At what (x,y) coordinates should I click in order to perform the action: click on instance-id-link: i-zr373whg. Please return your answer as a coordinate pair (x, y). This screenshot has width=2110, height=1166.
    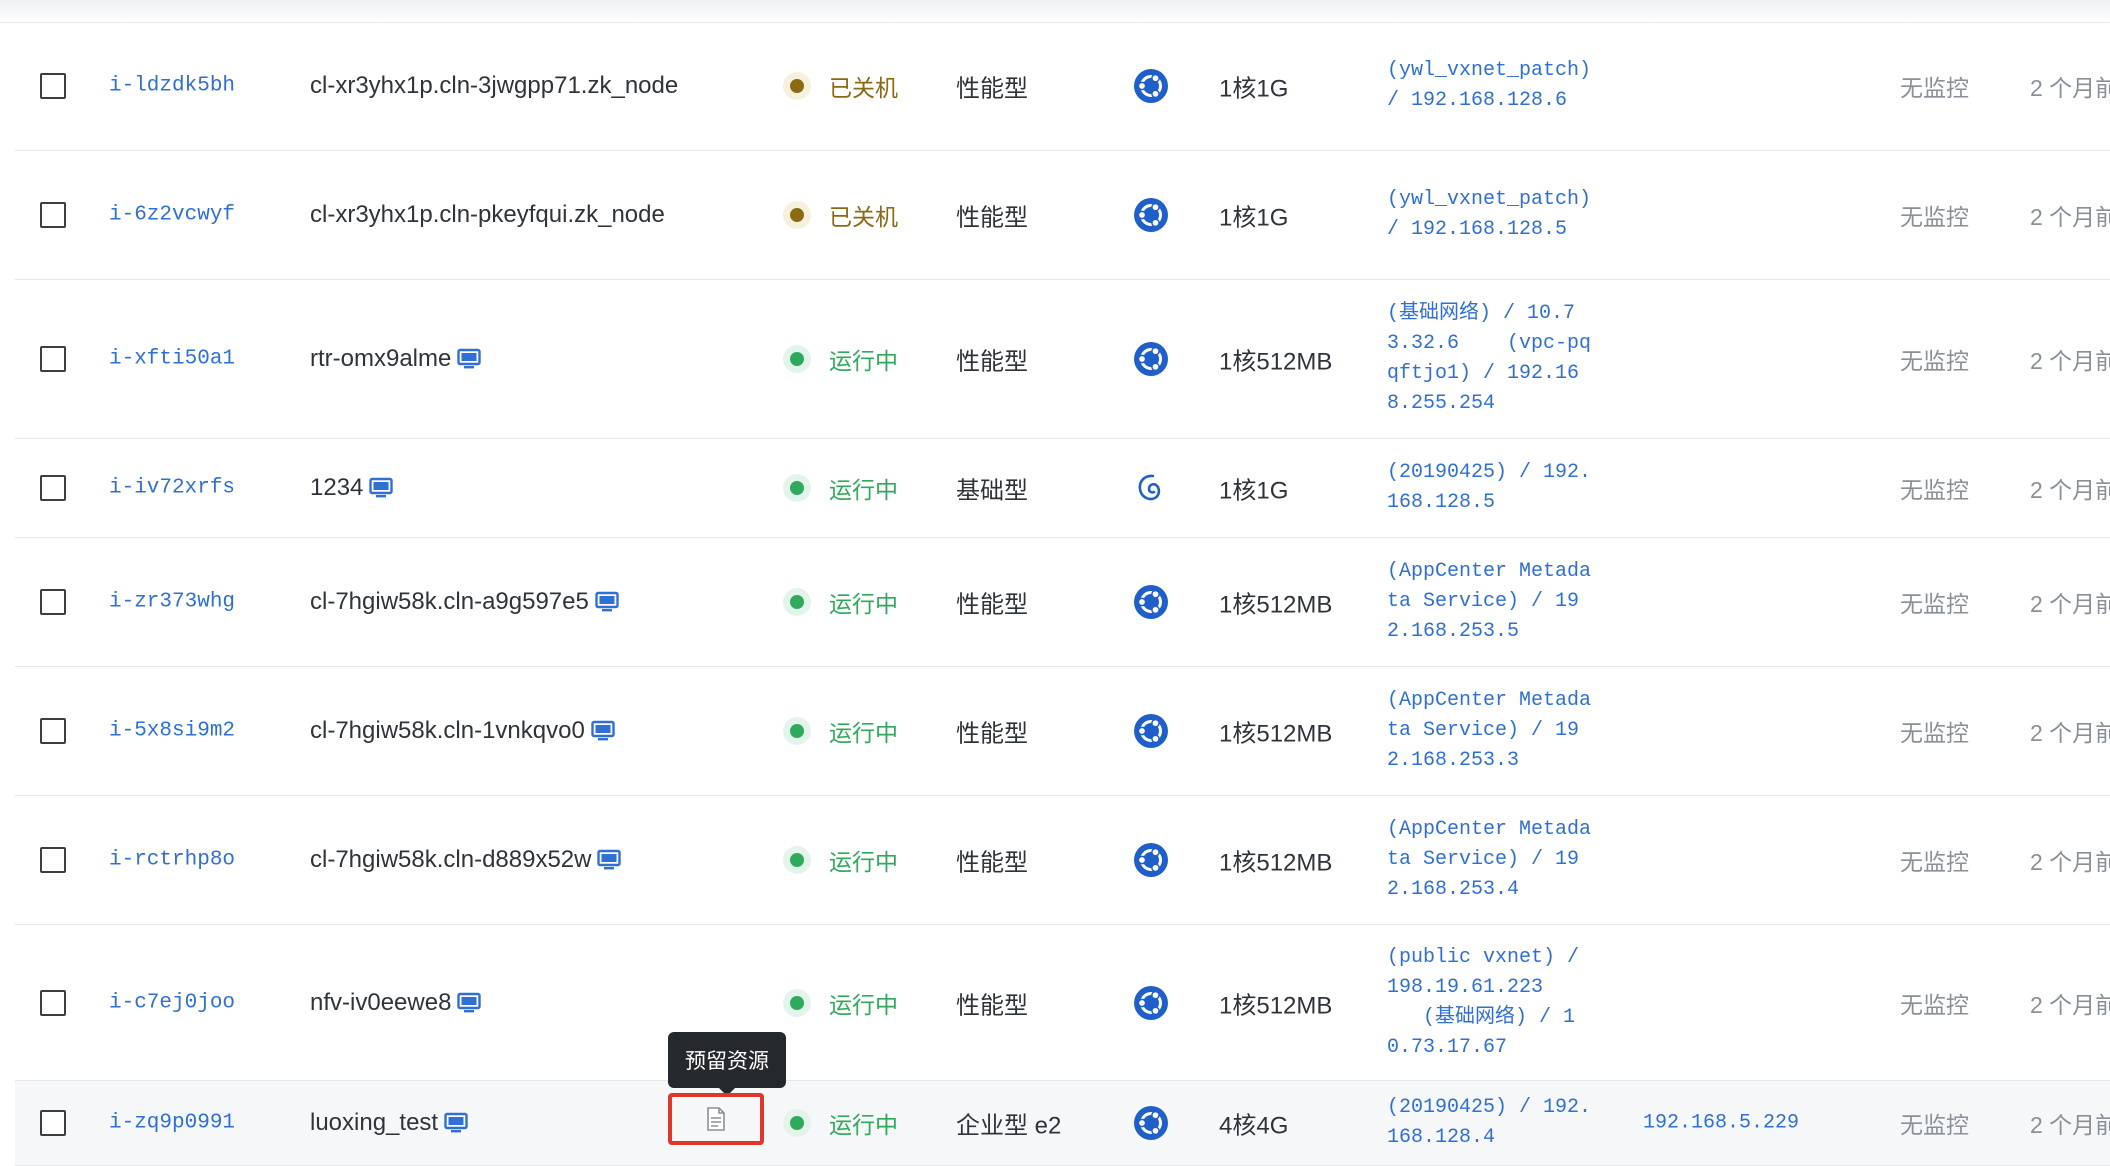
    Looking at the image, I should click on (172, 602).